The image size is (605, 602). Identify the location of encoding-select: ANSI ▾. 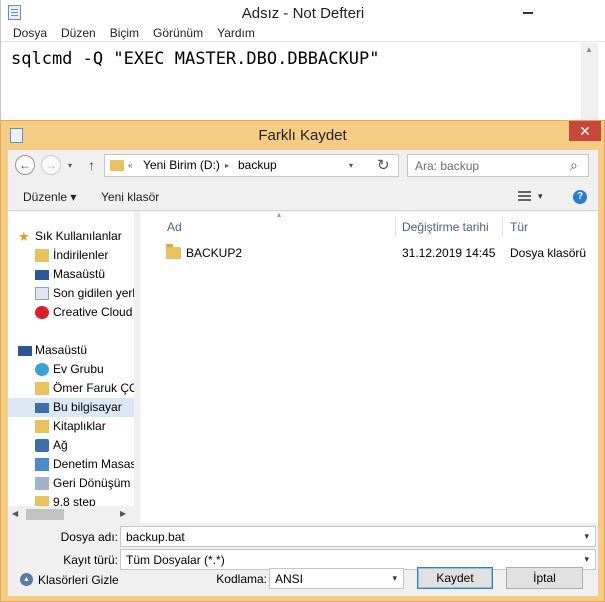
(336, 578).